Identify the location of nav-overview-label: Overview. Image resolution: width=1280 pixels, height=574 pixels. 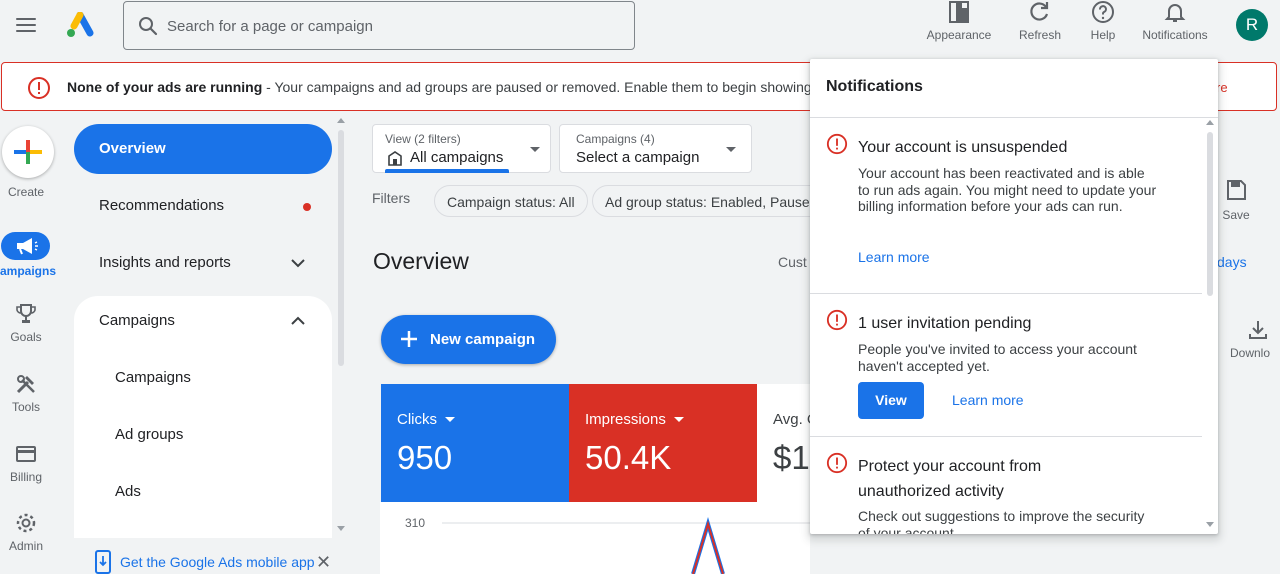
(132, 148).